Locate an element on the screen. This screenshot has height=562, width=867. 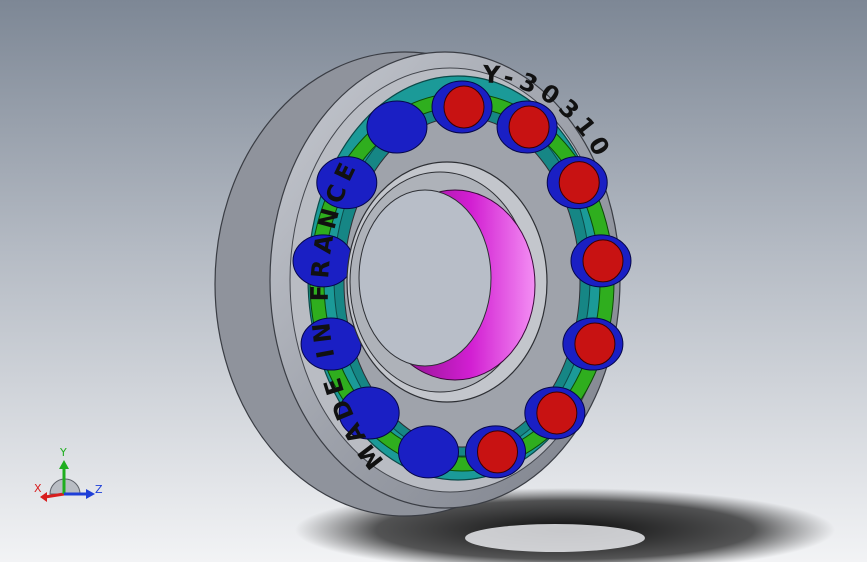
bore-opening is located at coordinates (425, 278).